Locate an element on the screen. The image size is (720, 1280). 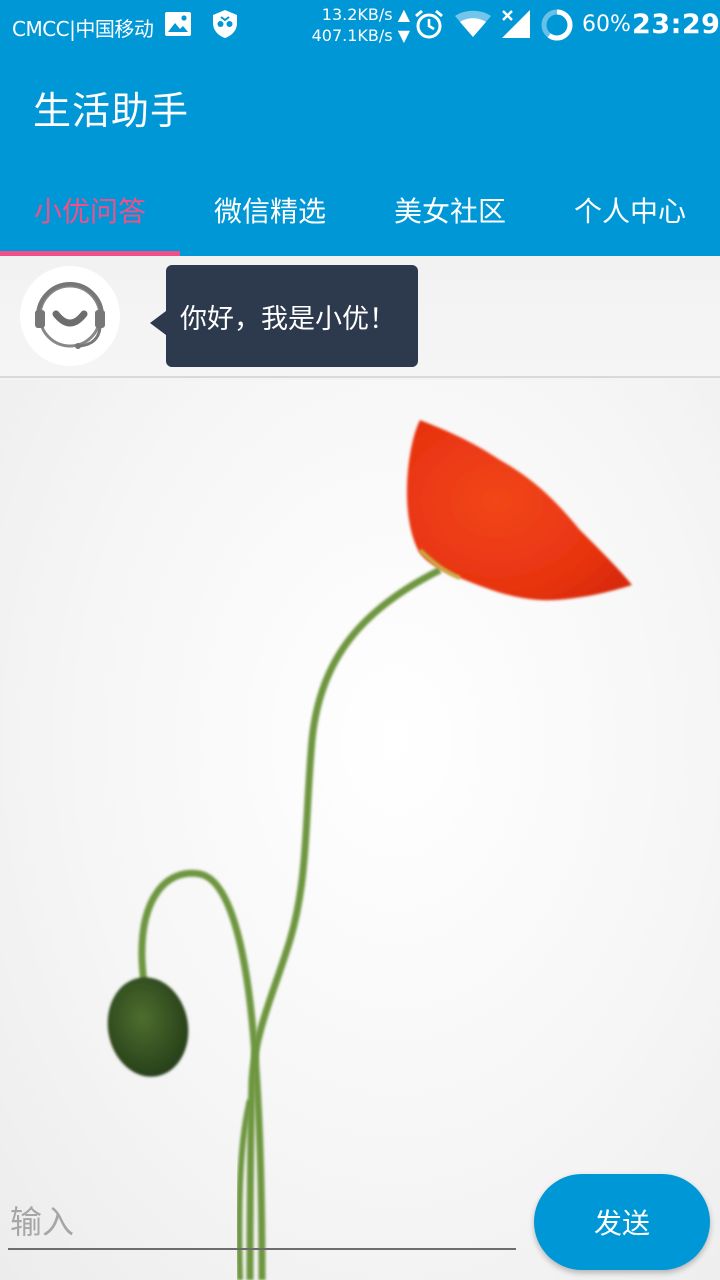
message-input is located at coordinates (262, 1223).